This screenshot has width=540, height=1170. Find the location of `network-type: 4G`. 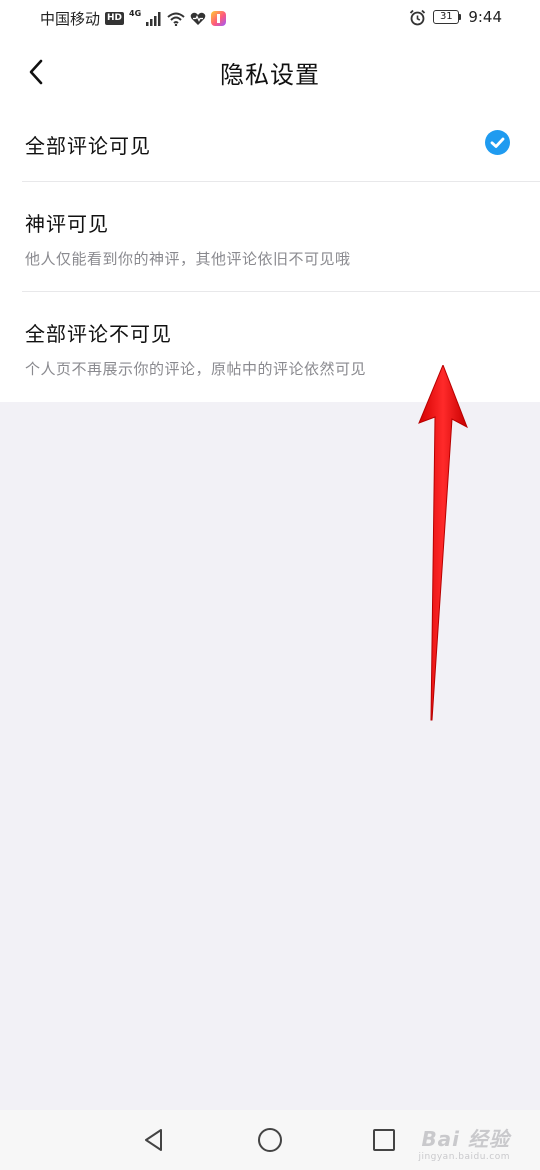

network-type: 4G is located at coordinates (135, 13).